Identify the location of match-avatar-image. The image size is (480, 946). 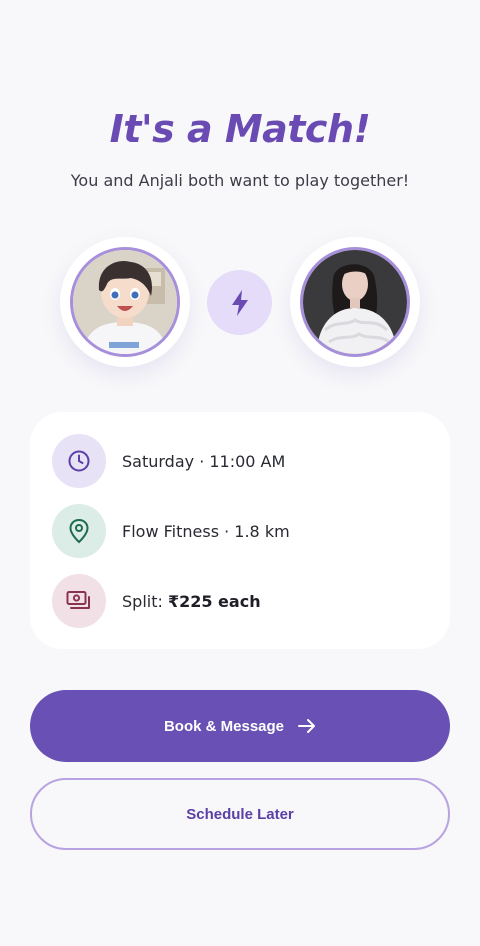
(355, 302).